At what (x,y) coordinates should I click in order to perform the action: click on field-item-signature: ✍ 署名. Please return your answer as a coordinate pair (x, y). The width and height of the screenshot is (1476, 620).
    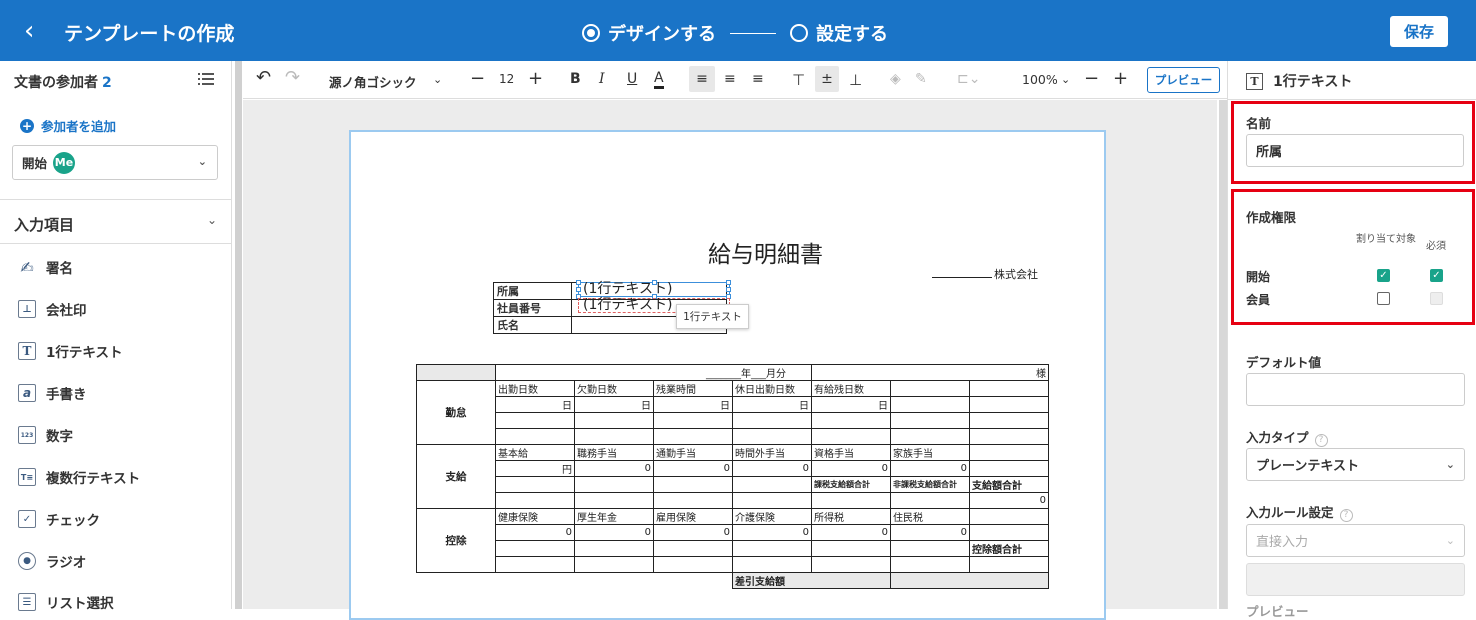
    Looking at the image, I should click on (45, 267).